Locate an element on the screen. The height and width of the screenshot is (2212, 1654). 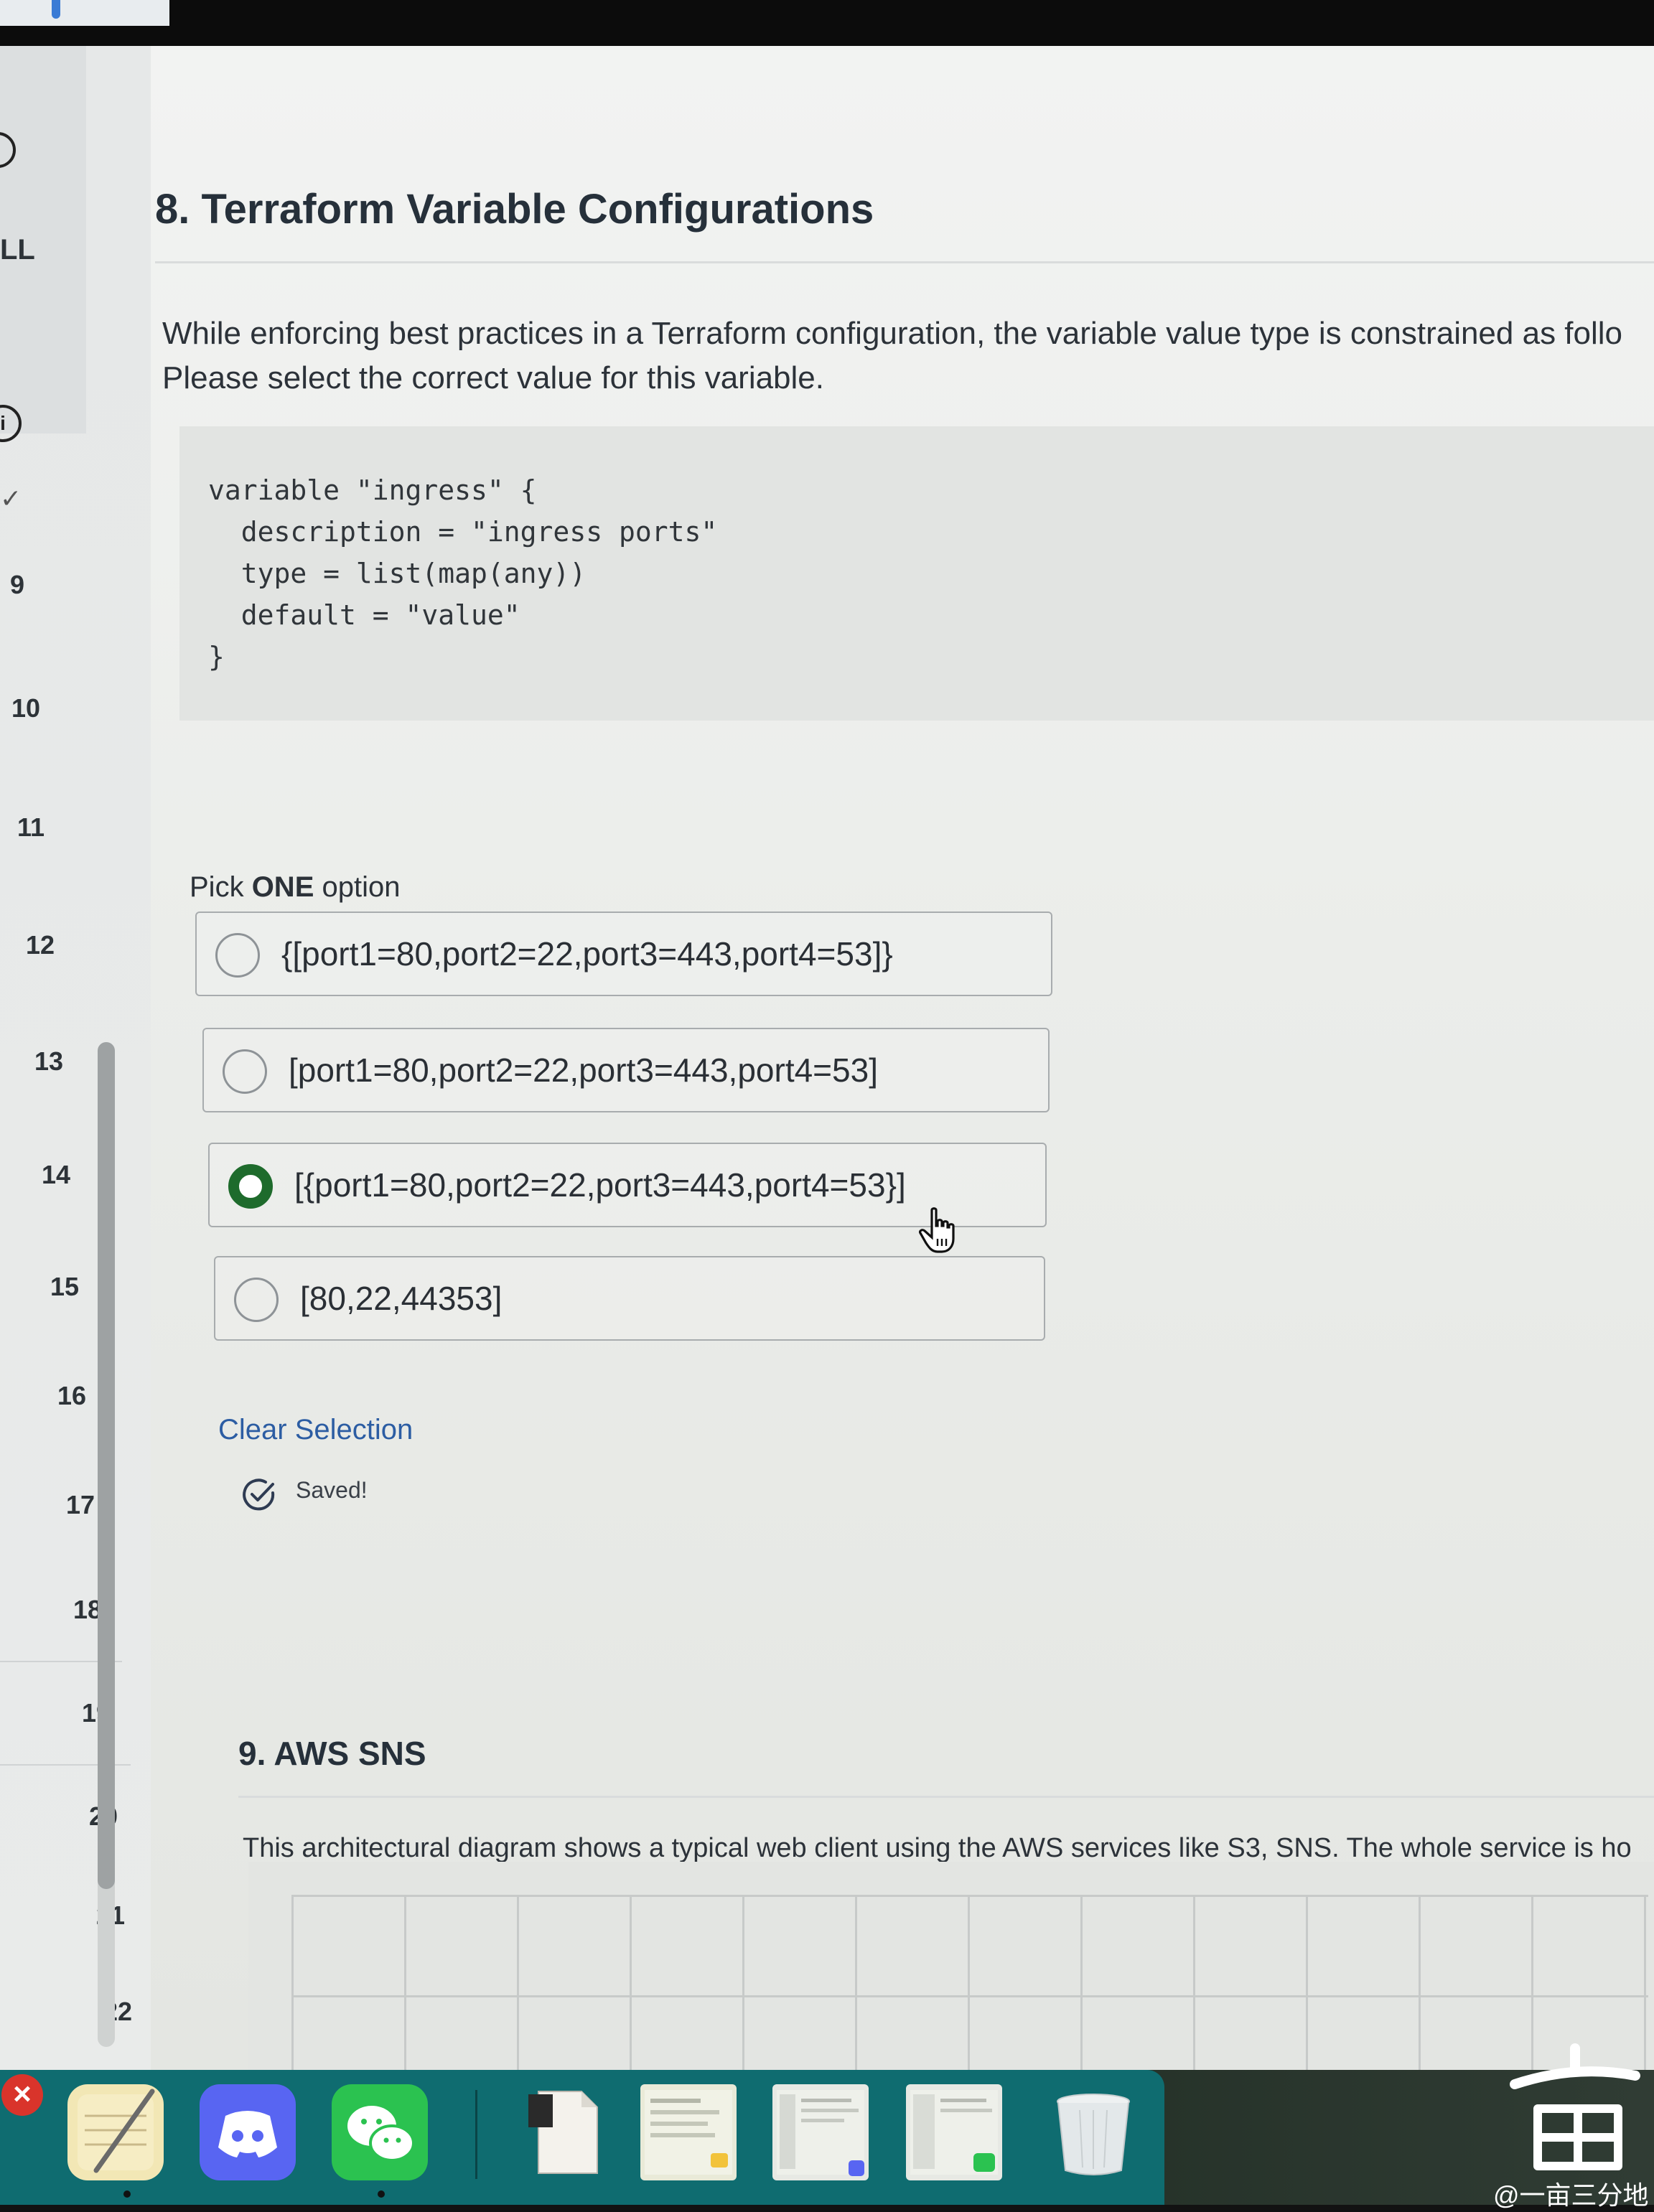
clear-selection-link: Clear Selection is located at coordinates (315, 1430).